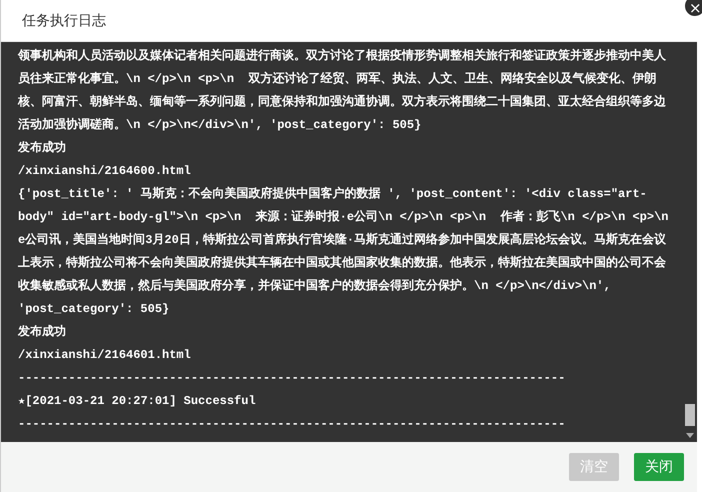  What do you see at coordinates (690, 415) in the screenshot?
I see `scrollbar-thumb` at bounding box center [690, 415].